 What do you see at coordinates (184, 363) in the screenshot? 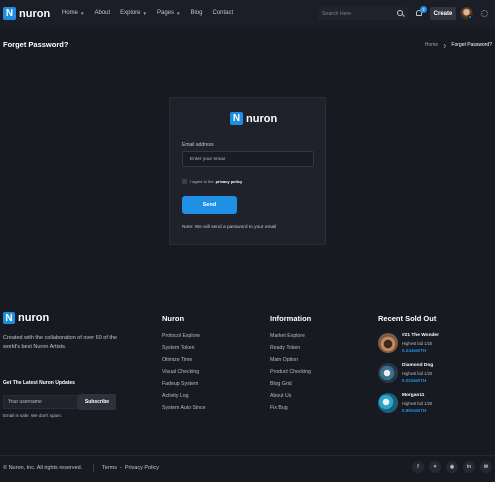
I see `footer-link: Otimize Time` at bounding box center [184, 363].